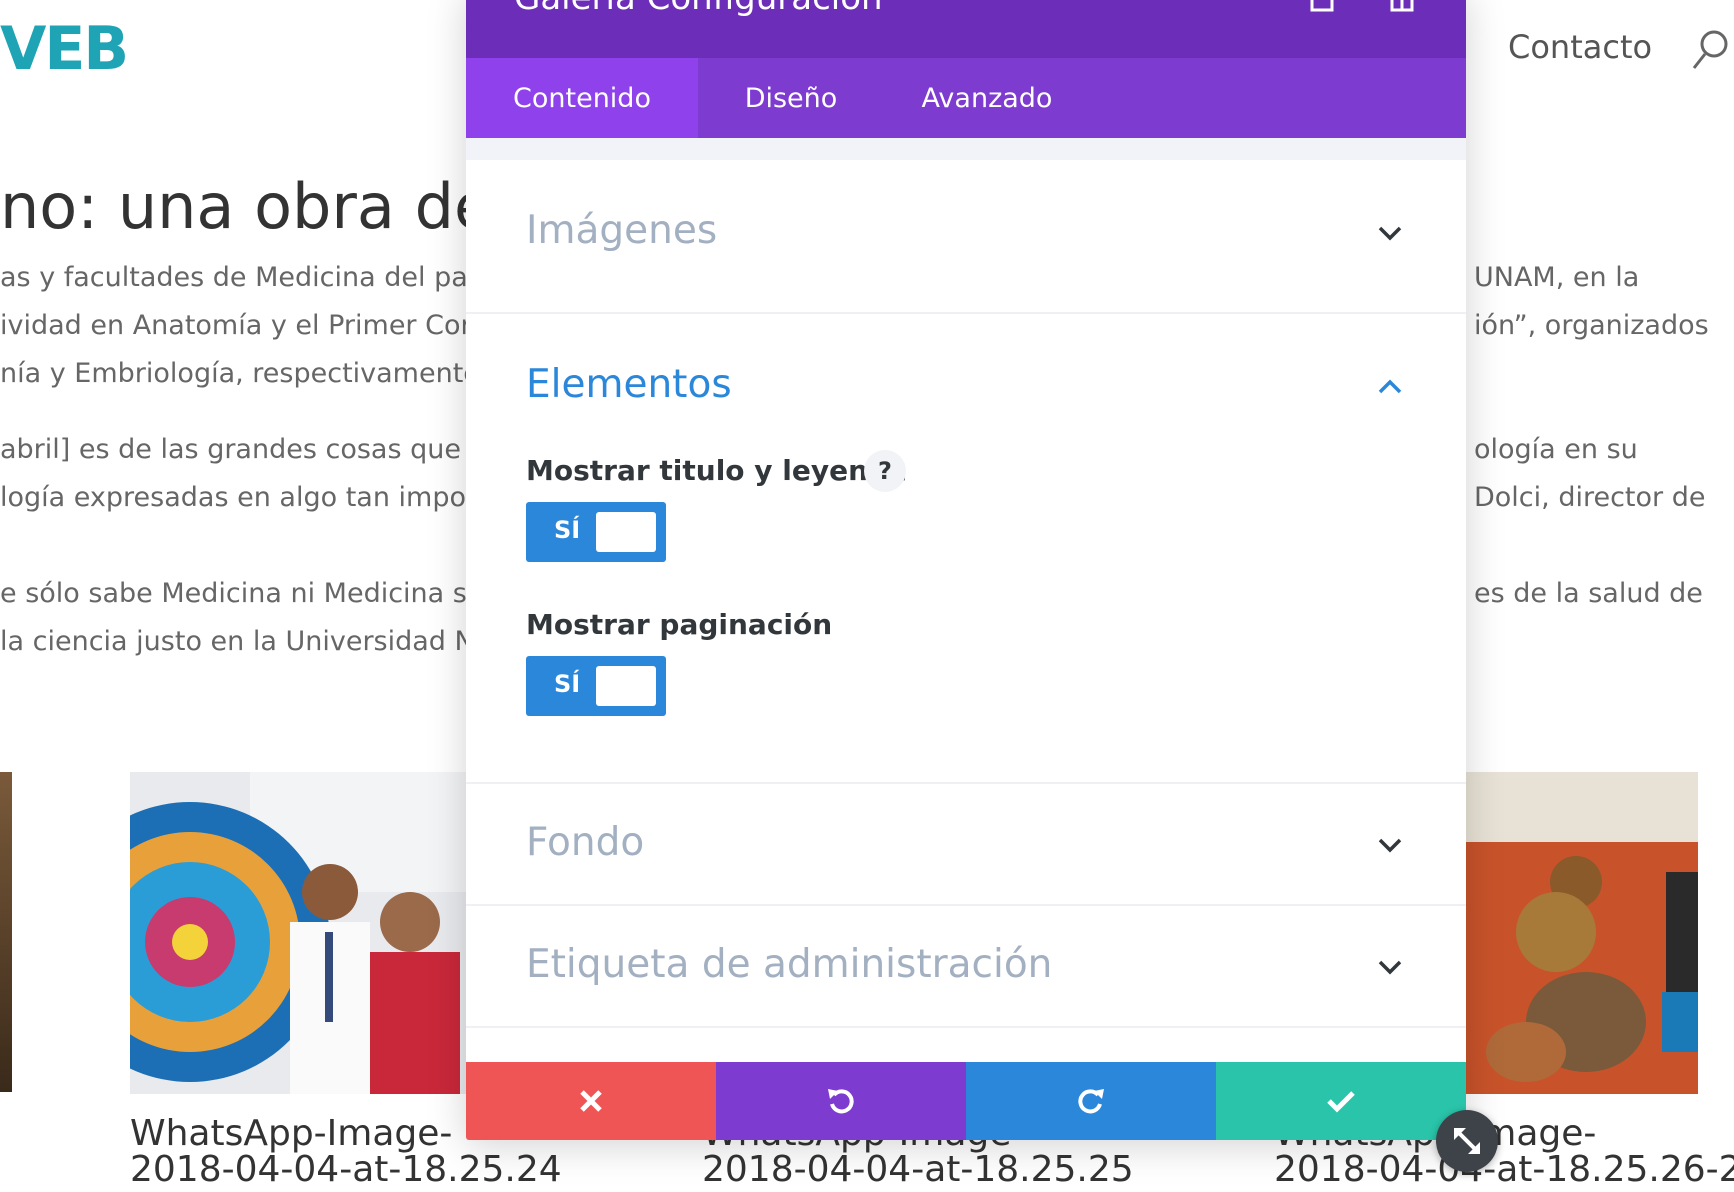  I want to click on search-icon, so click(1710, 50).